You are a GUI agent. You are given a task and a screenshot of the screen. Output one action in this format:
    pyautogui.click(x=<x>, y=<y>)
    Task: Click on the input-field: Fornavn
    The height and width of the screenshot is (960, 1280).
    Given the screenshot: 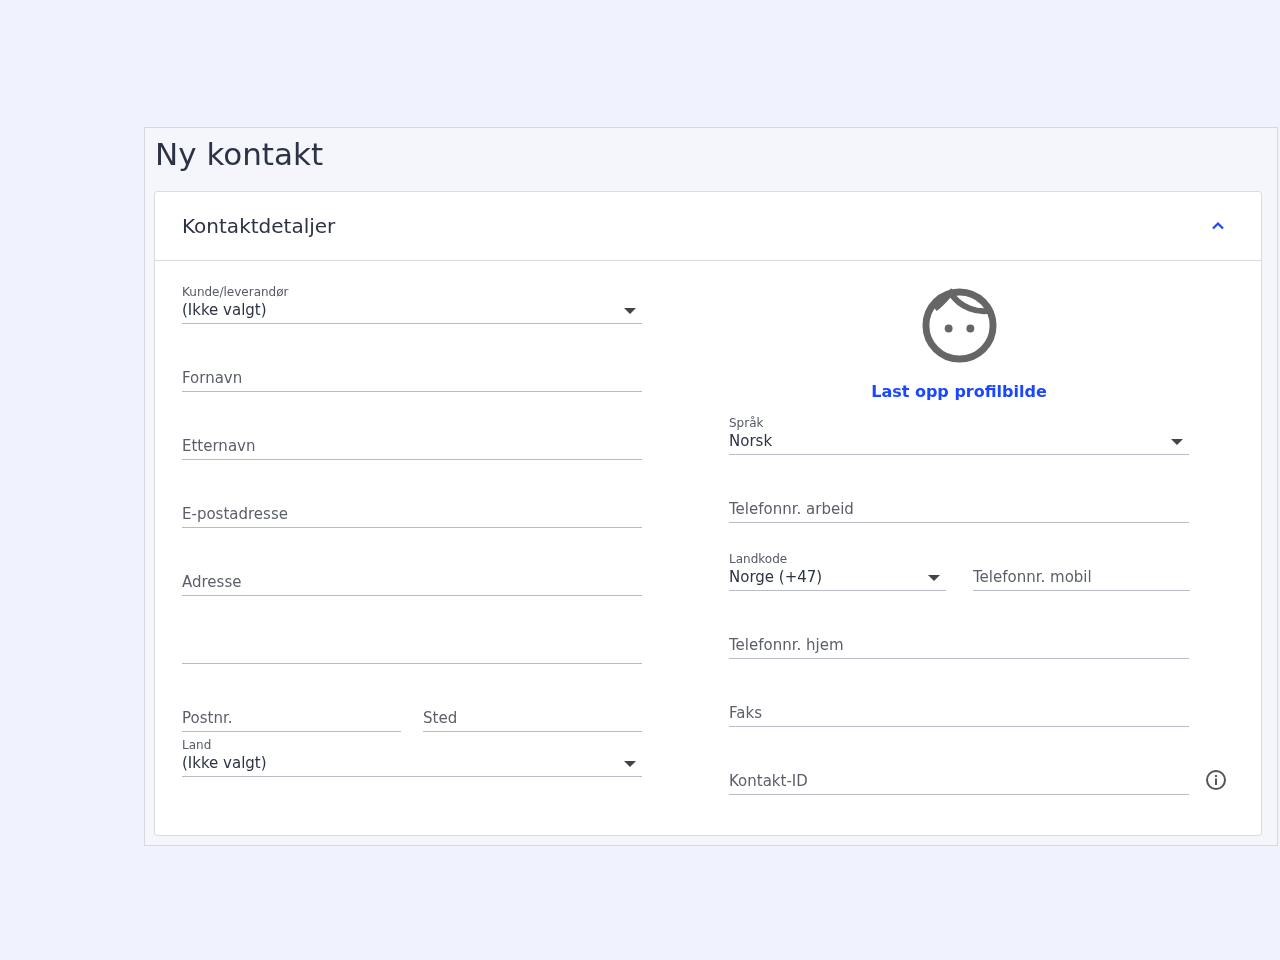 What is the action you would take?
    pyautogui.click(x=412, y=380)
    